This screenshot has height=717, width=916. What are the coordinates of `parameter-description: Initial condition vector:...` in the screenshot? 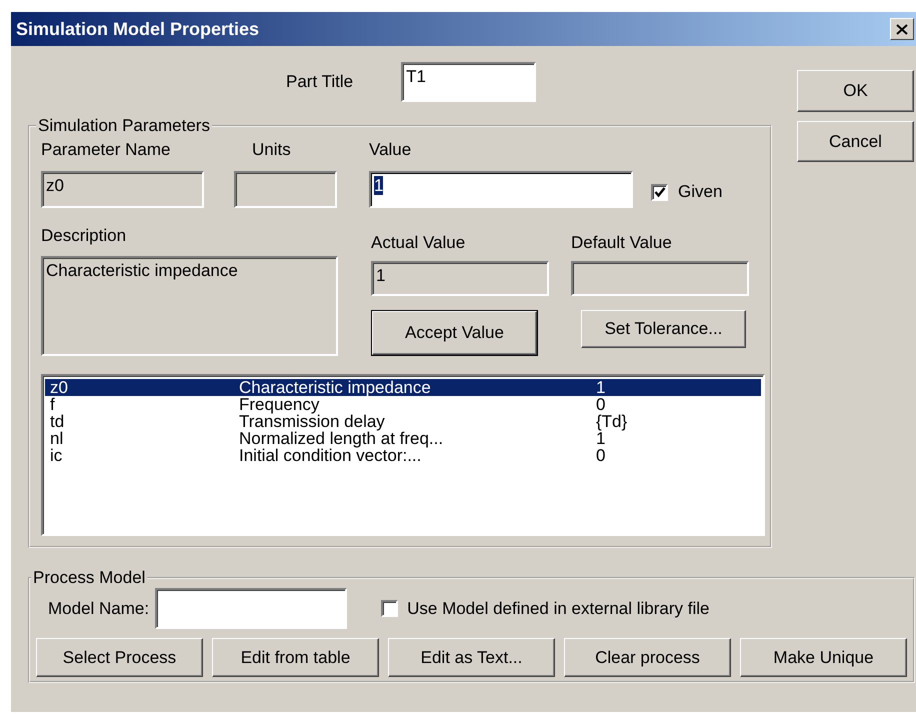 It's located at (330, 455).